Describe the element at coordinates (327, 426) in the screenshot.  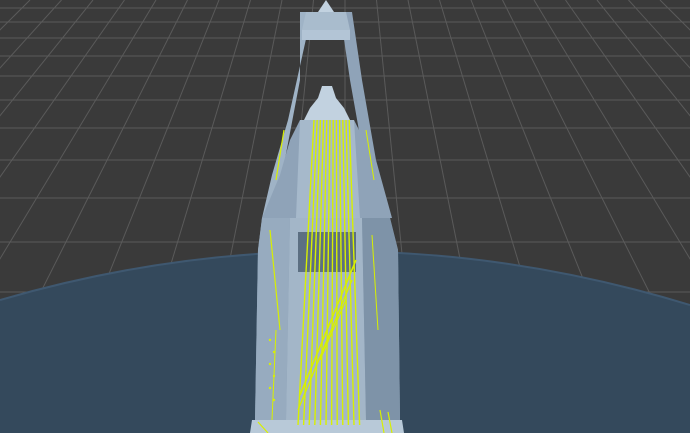
I see `tower-base` at that location.